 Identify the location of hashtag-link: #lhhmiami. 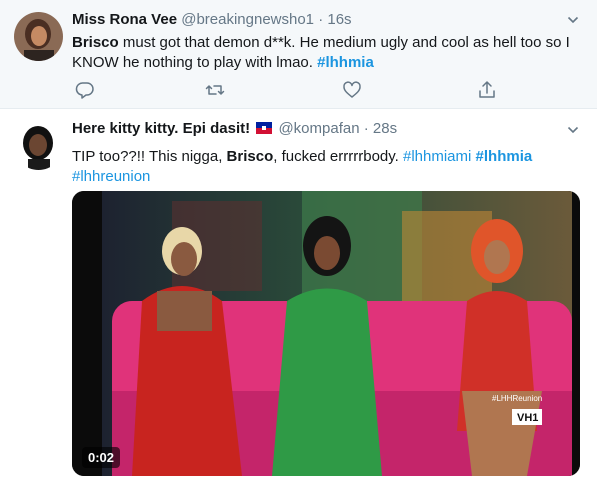
(437, 156).